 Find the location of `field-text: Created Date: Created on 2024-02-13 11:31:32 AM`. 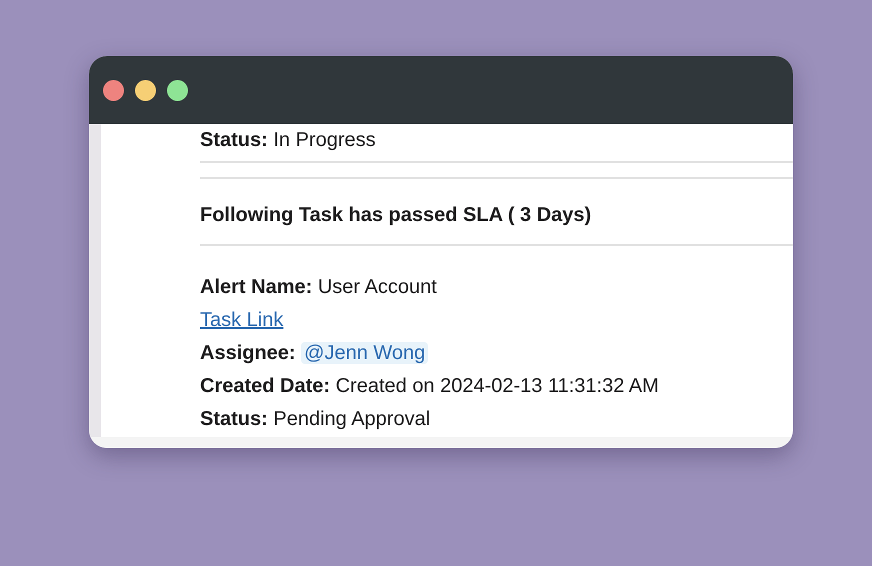

field-text: Created Date: Created on 2024-02-13 11:31:32 AM is located at coordinates (430, 386).